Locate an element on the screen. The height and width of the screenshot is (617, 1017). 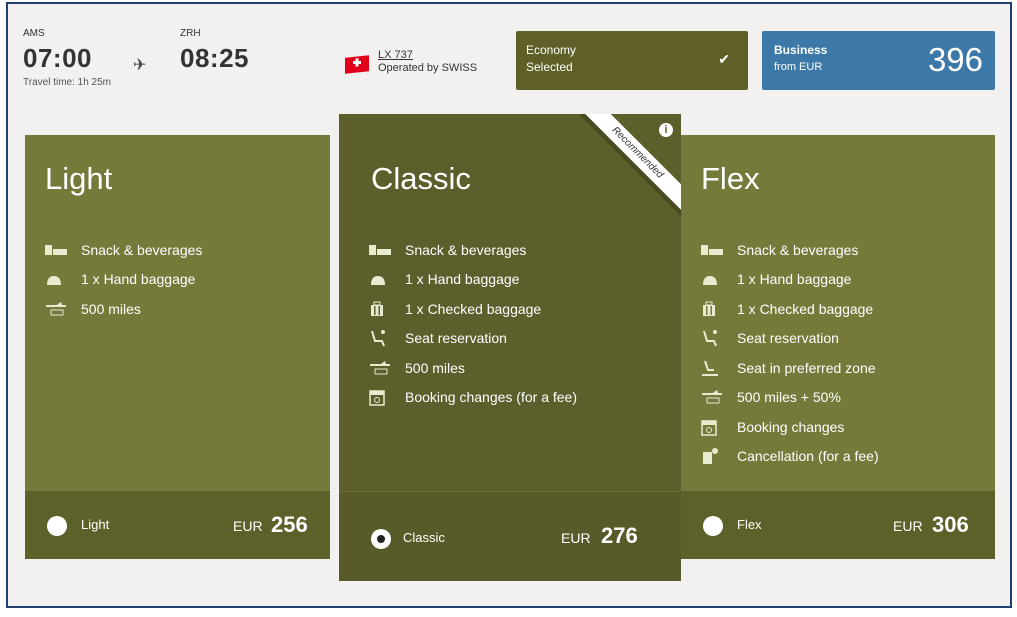
fare-radio-classic is located at coordinates (381, 539).